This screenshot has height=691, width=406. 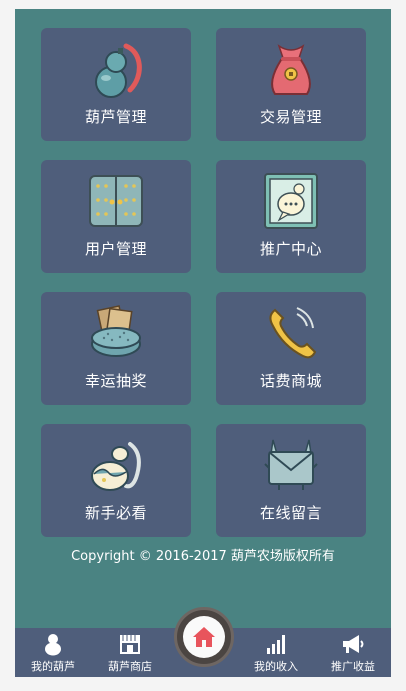 What do you see at coordinates (290, 381) in the screenshot?
I see `tile-label: 话费商城` at bounding box center [290, 381].